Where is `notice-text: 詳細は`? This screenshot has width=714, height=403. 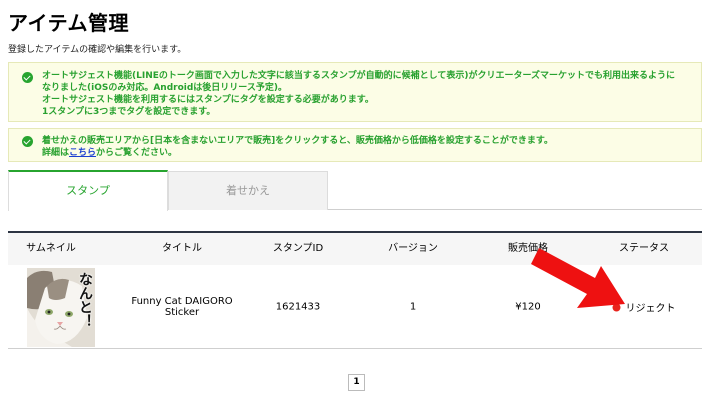 notice-text: 詳細は is located at coordinates (56, 153).